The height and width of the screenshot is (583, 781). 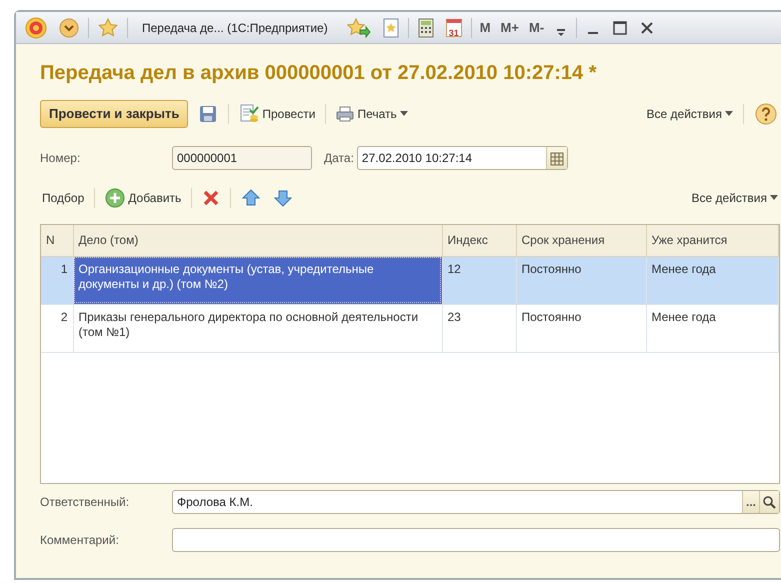 I want to click on date-field: 27.02.2010 10:27:14, so click(x=462, y=158).